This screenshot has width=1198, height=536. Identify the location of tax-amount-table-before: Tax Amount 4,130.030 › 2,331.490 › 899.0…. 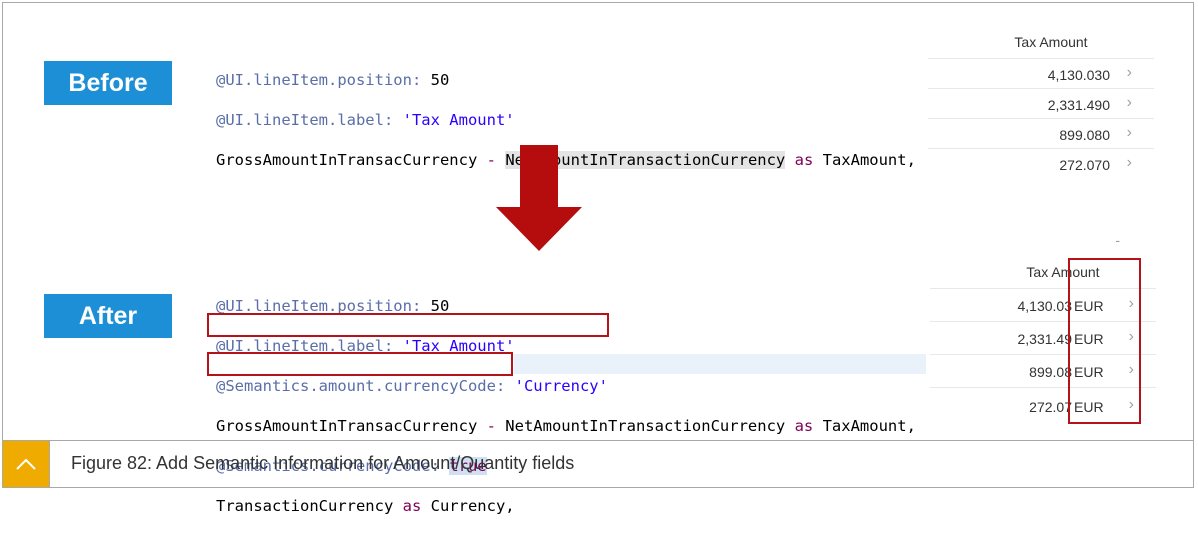
(1041, 101).